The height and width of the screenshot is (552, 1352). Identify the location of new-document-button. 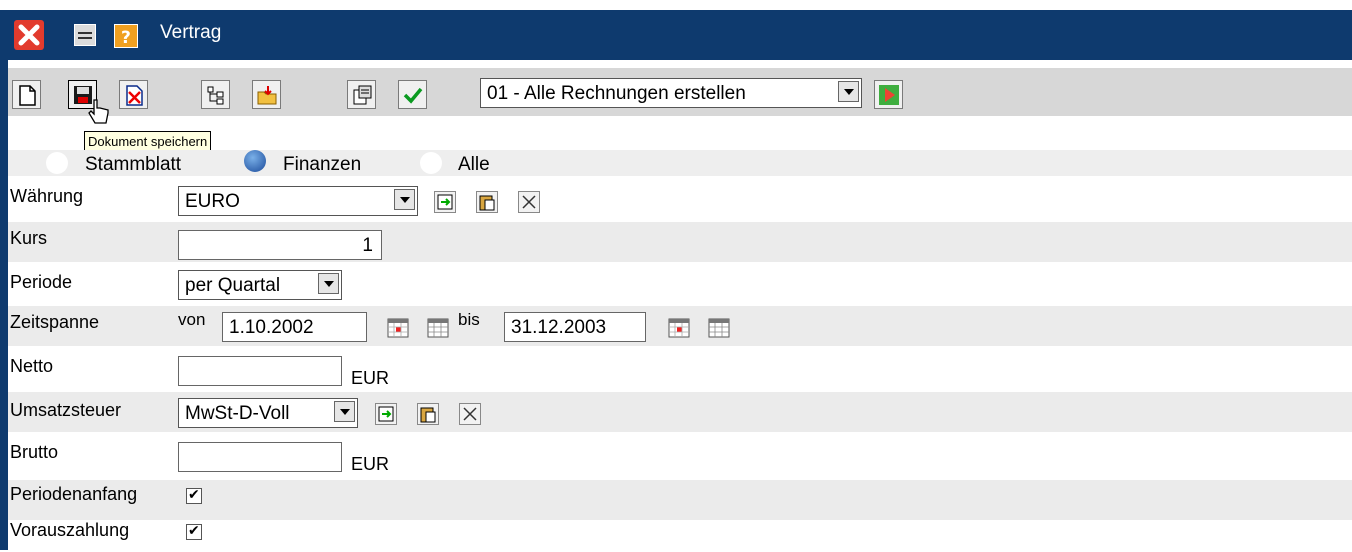
(26, 94).